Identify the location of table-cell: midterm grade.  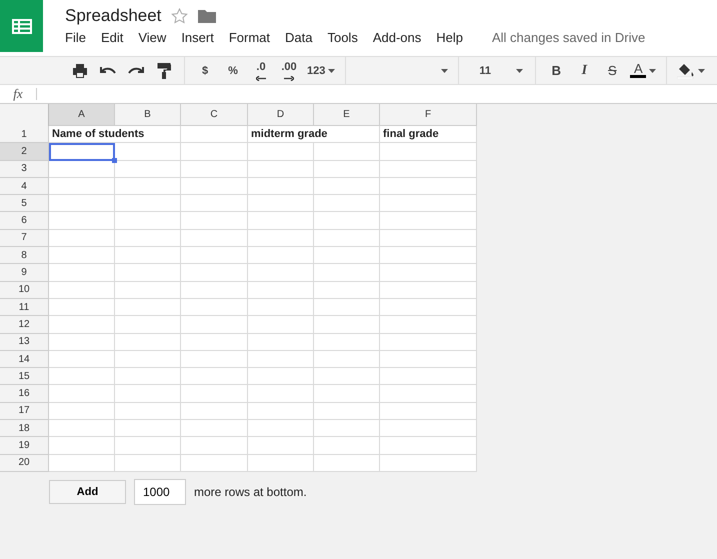
(314, 135).